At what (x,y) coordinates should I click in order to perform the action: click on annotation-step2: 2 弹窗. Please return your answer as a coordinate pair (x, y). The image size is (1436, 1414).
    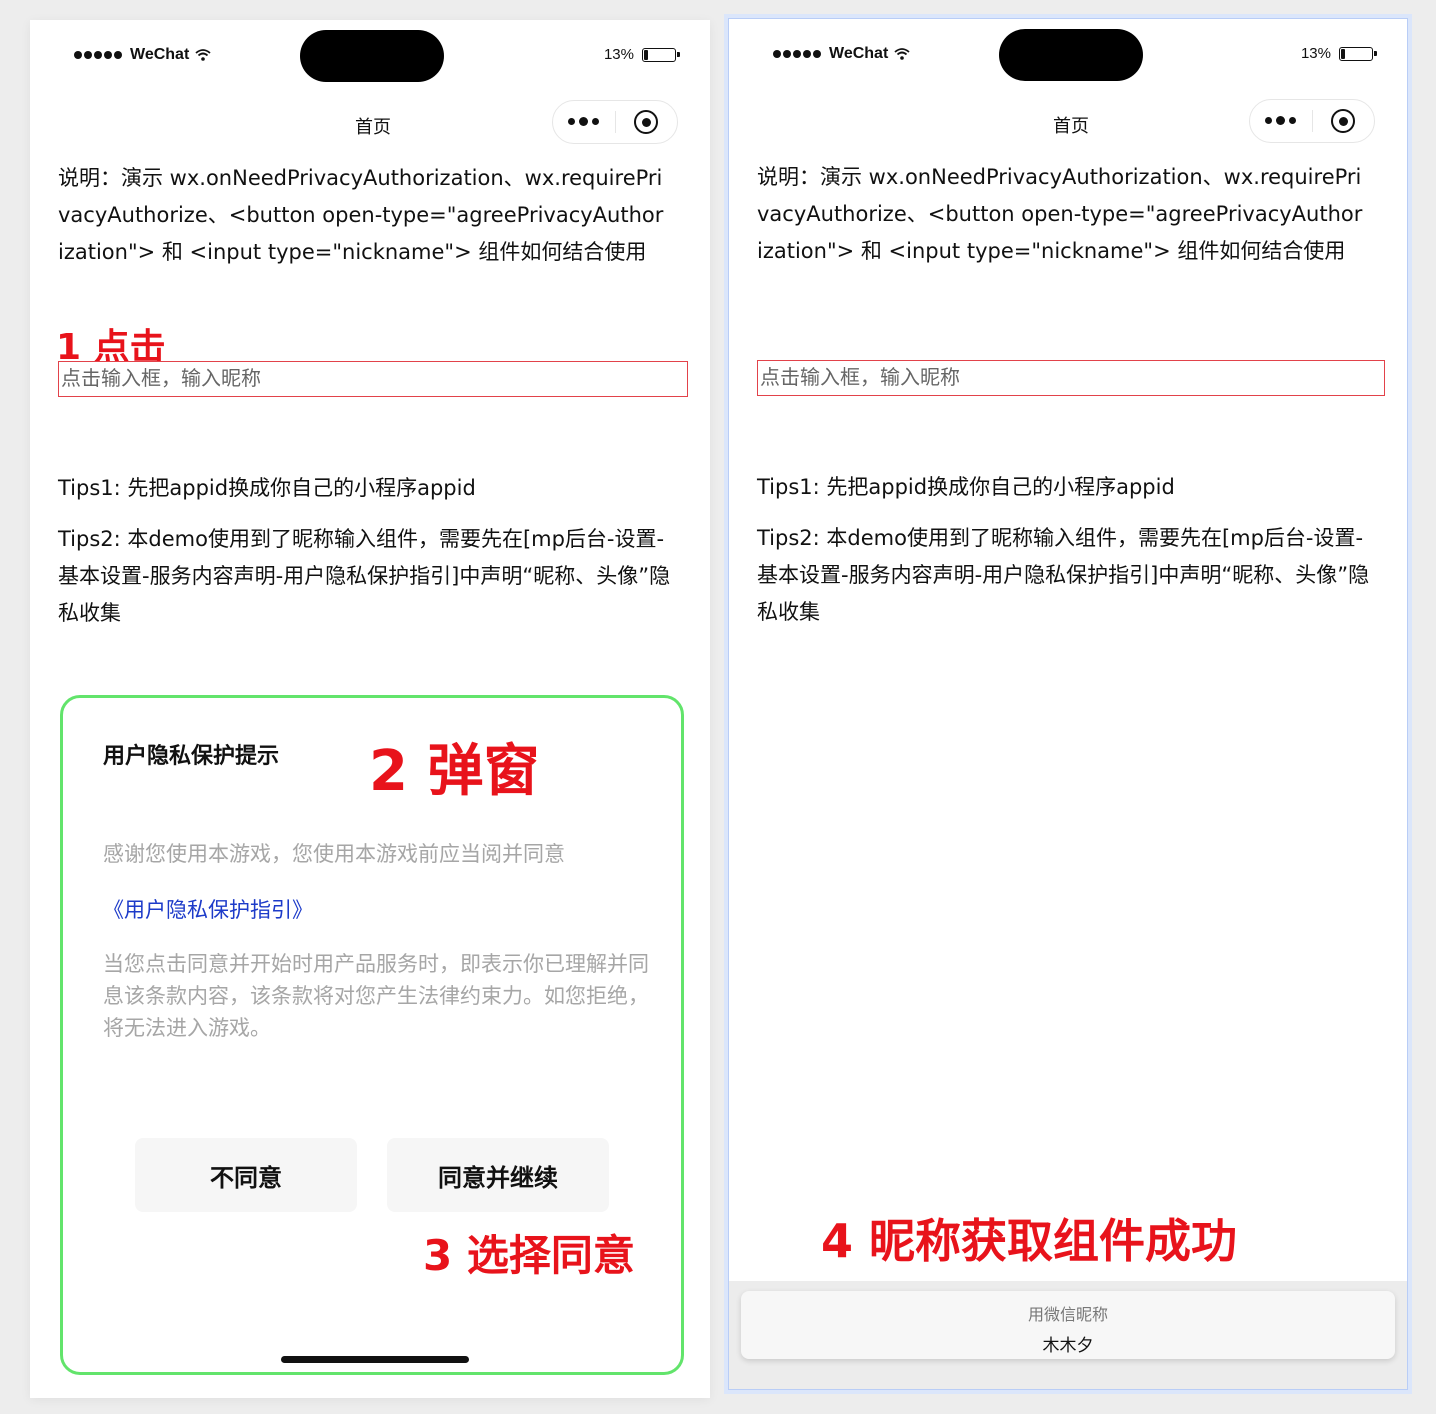
    Looking at the image, I should click on (454, 771).